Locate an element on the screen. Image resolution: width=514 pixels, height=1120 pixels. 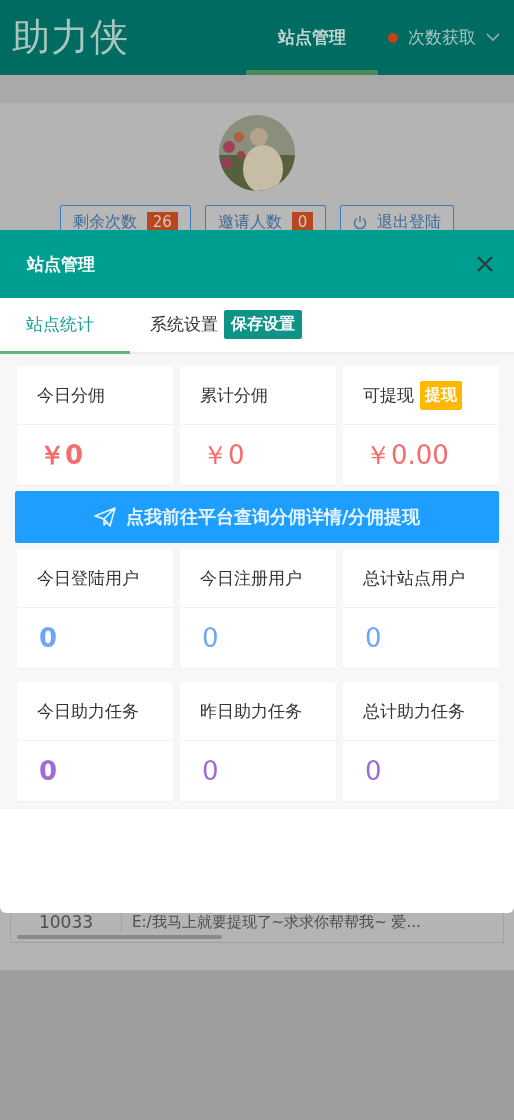
stat-label: 今日注册用户 is located at coordinates (251, 578).